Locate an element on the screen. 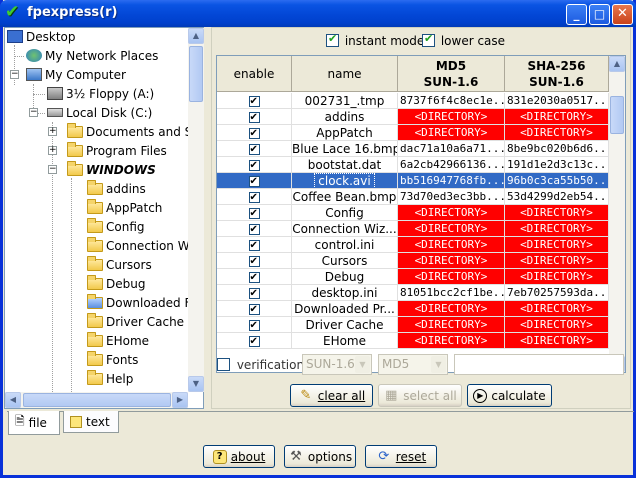 Image resolution: width=636 pixels, height=478 pixels. table-row: Cursors <DIRECTORY><DIRECTORY> is located at coordinates (413, 261).